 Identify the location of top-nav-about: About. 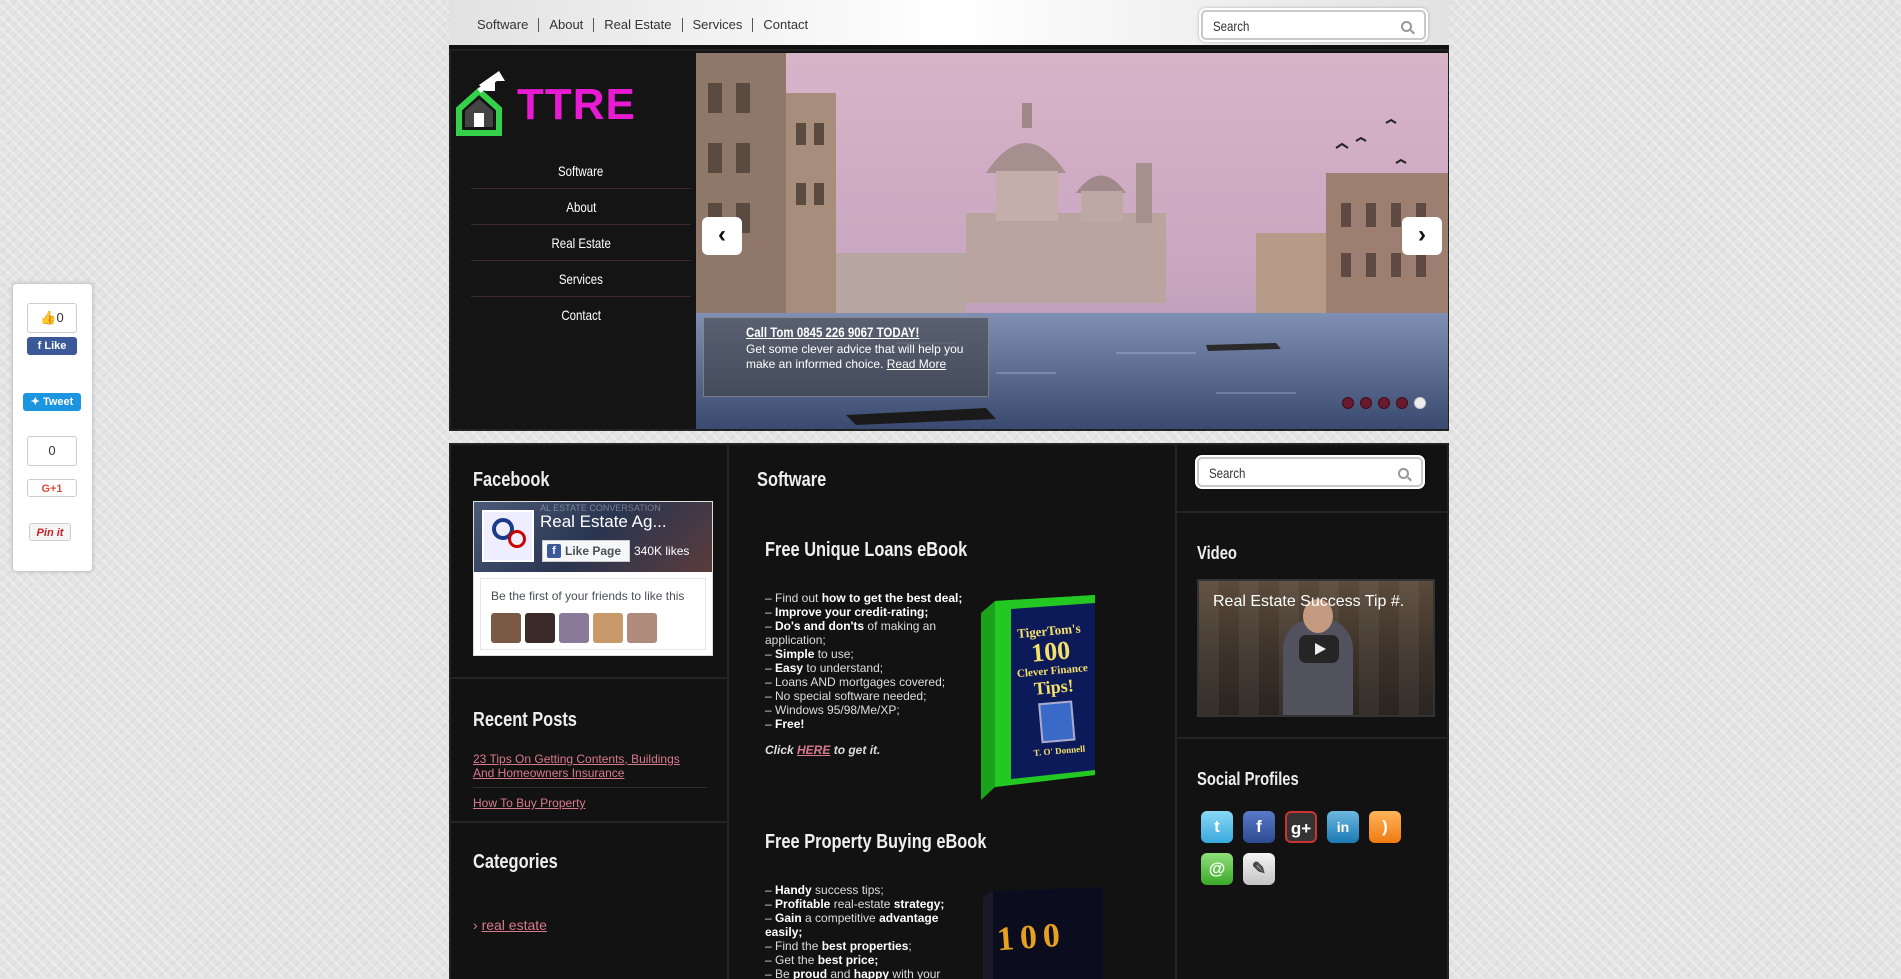
(565, 25).